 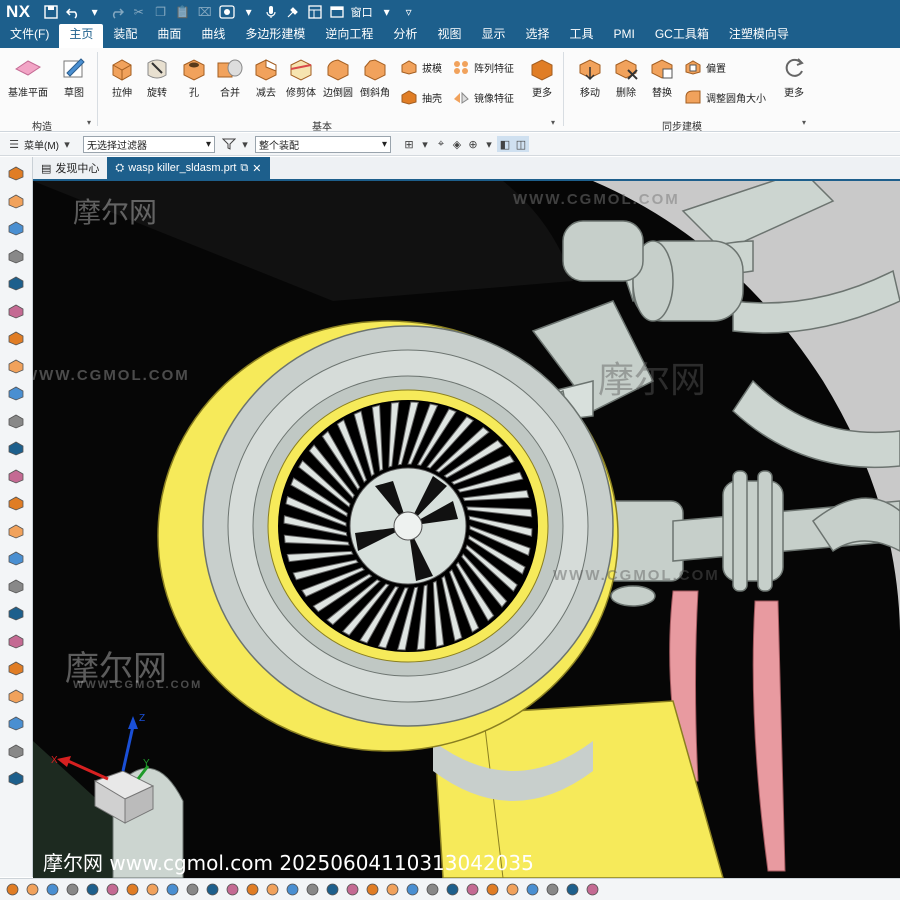 I want to click on edge-blend-button: 边倒圆, so click(x=338, y=76).